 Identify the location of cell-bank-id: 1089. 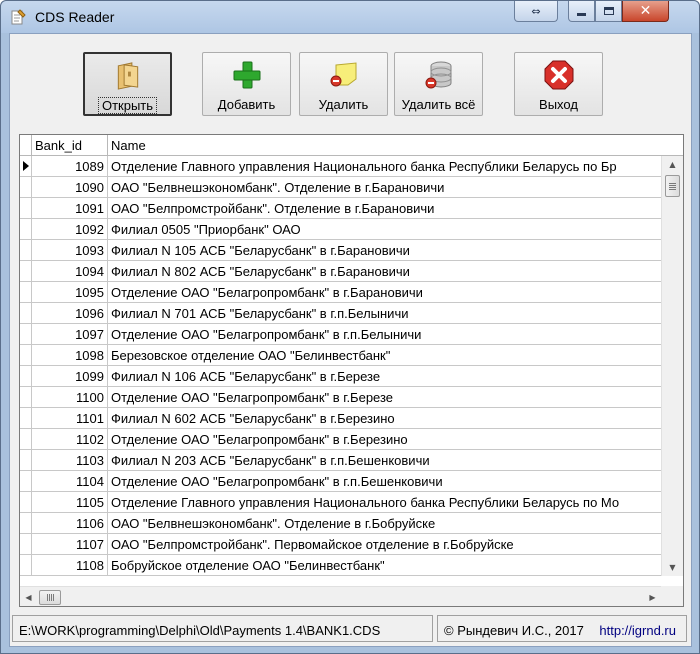
(70, 166).